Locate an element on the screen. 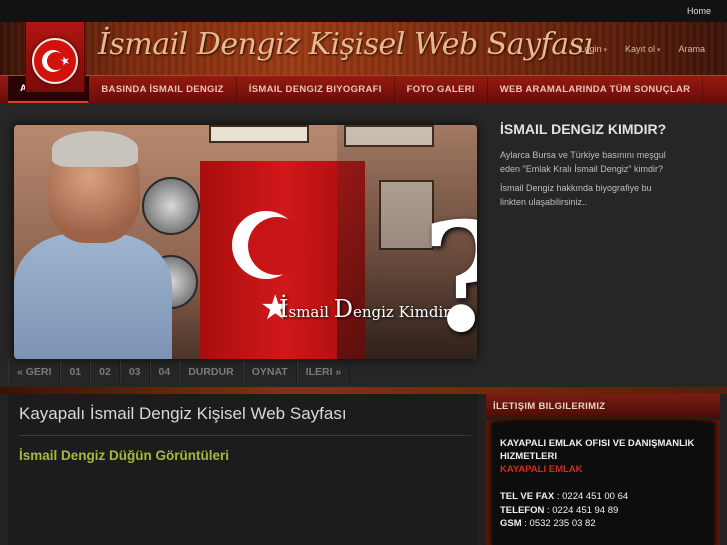  slider-next-button: ILERI » is located at coordinates (323, 372).